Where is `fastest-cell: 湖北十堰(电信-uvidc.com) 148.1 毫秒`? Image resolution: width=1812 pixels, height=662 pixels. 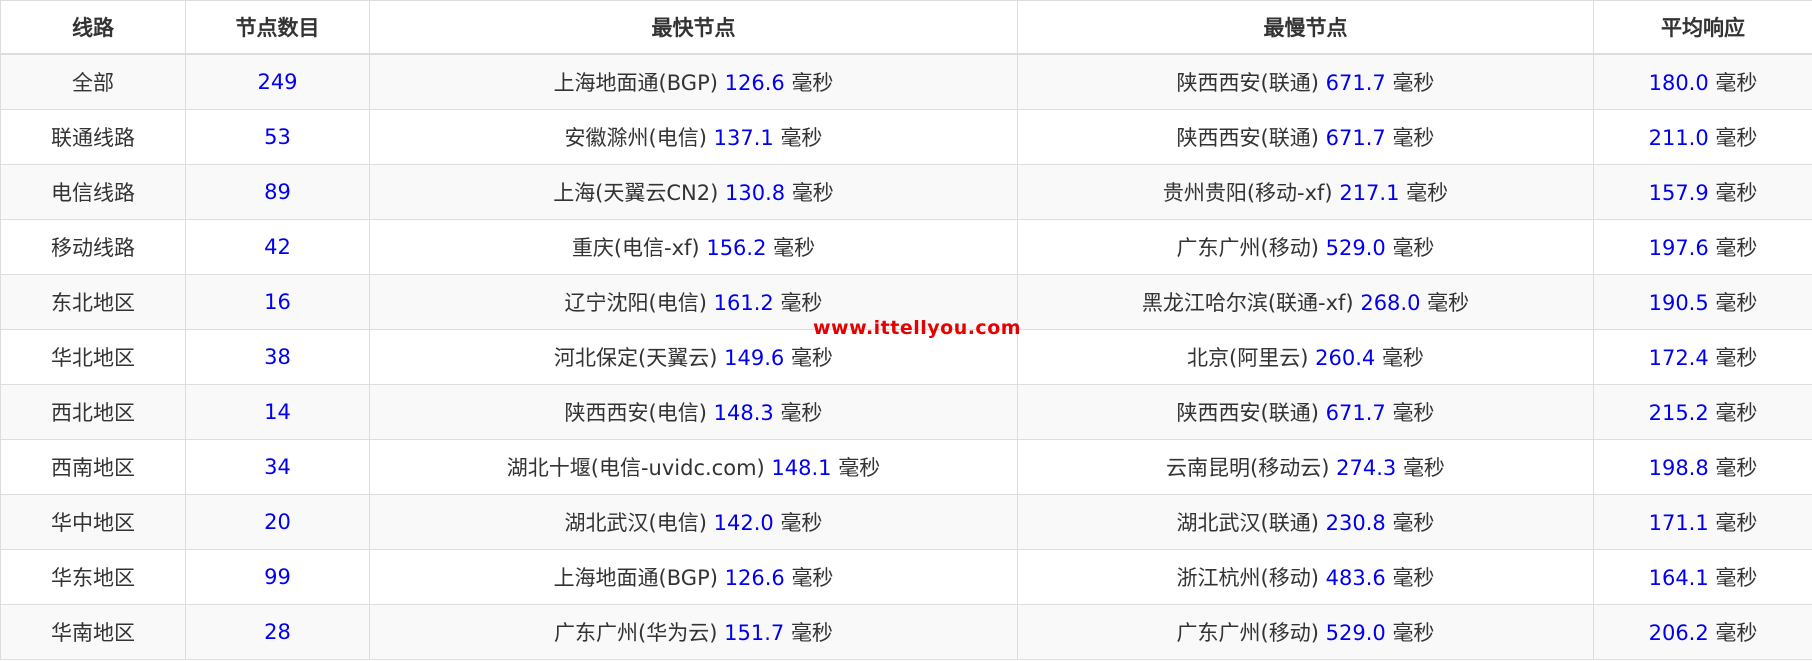 fastest-cell: 湖北十堰(电信-uvidc.com) 148.1 毫秒 is located at coordinates (693, 467).